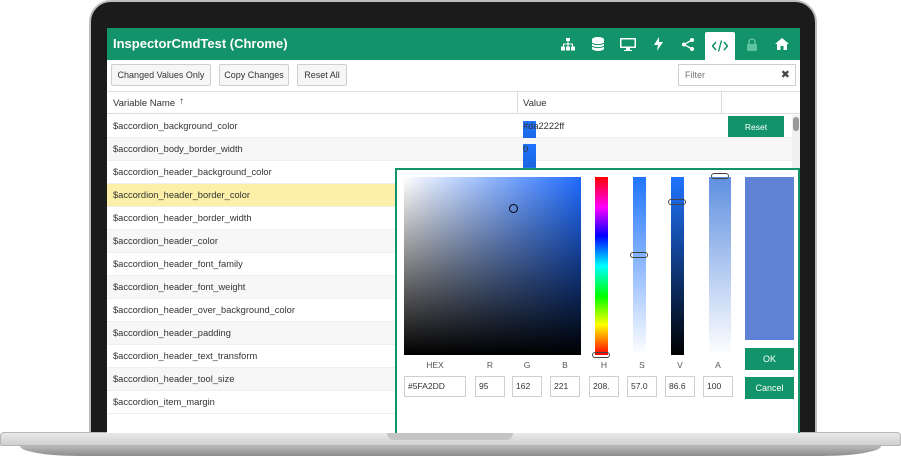 This screenshot has height=459, width=901. I want to click on a-label: A, so click(718, 365).